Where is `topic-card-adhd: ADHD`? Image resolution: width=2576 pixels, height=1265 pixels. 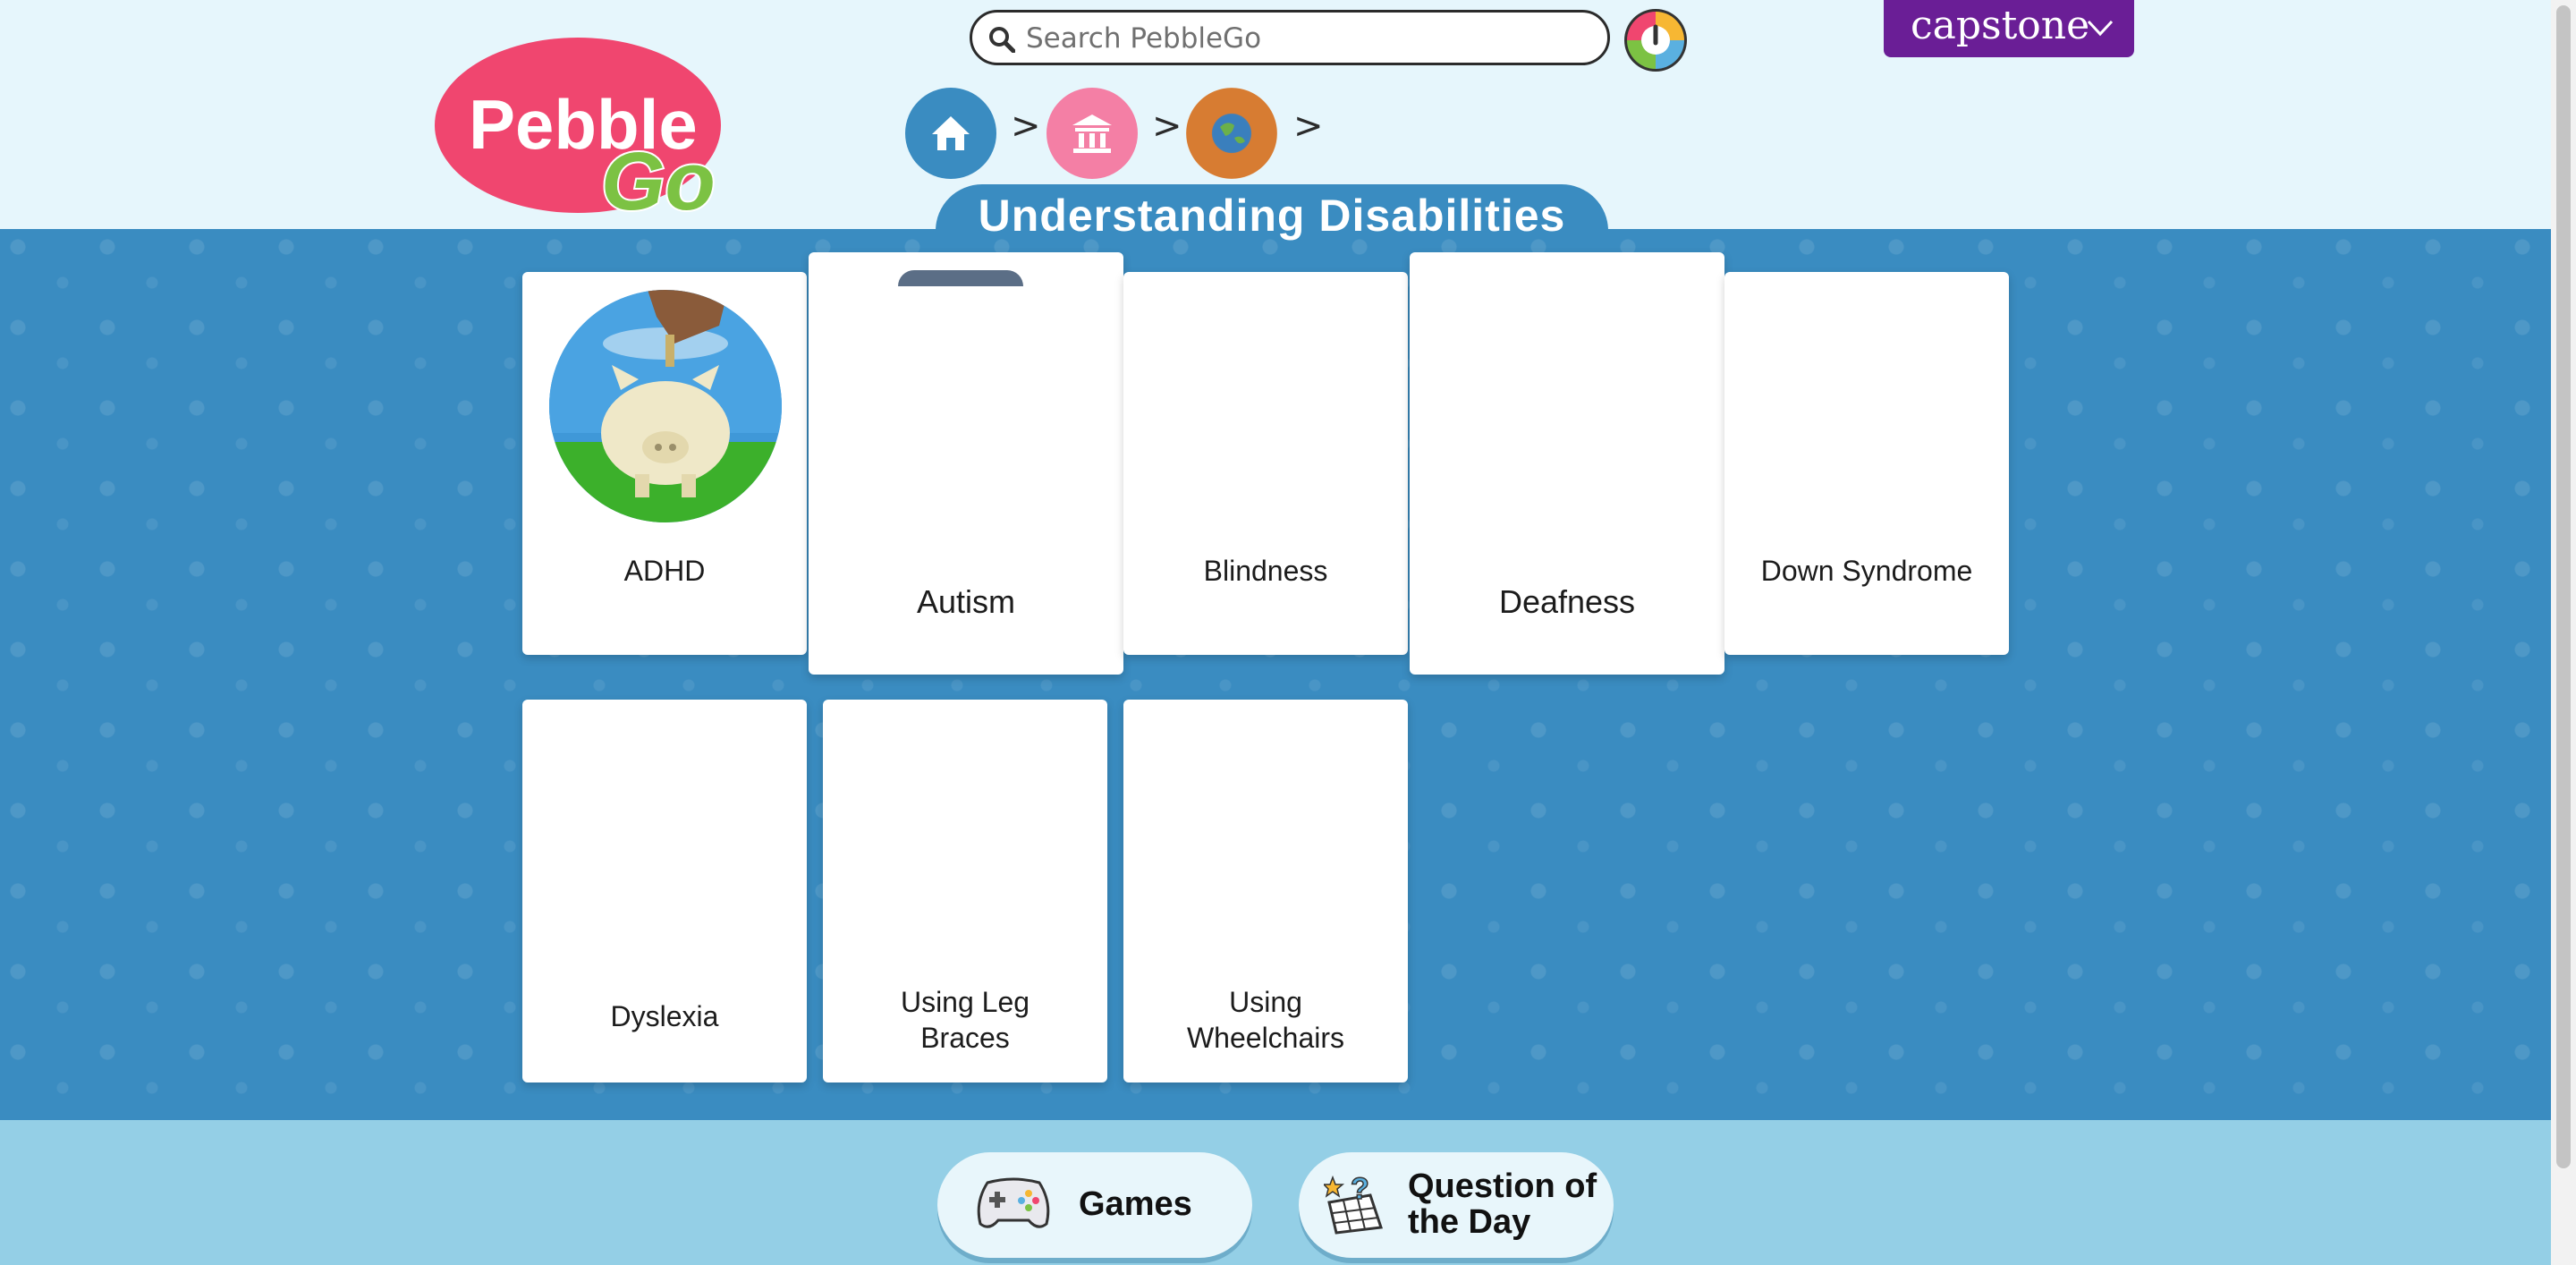
topic-card-adhd: ADHD is located at coordinates (664, 463).